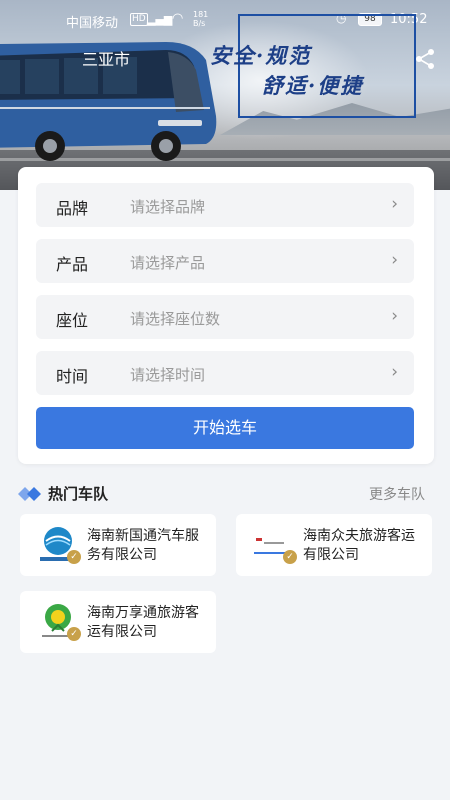 The image size is (450, 800). I want to click on fleet-card: ✓ 海南众夫旅游客运有限公司, so click(334, 545).